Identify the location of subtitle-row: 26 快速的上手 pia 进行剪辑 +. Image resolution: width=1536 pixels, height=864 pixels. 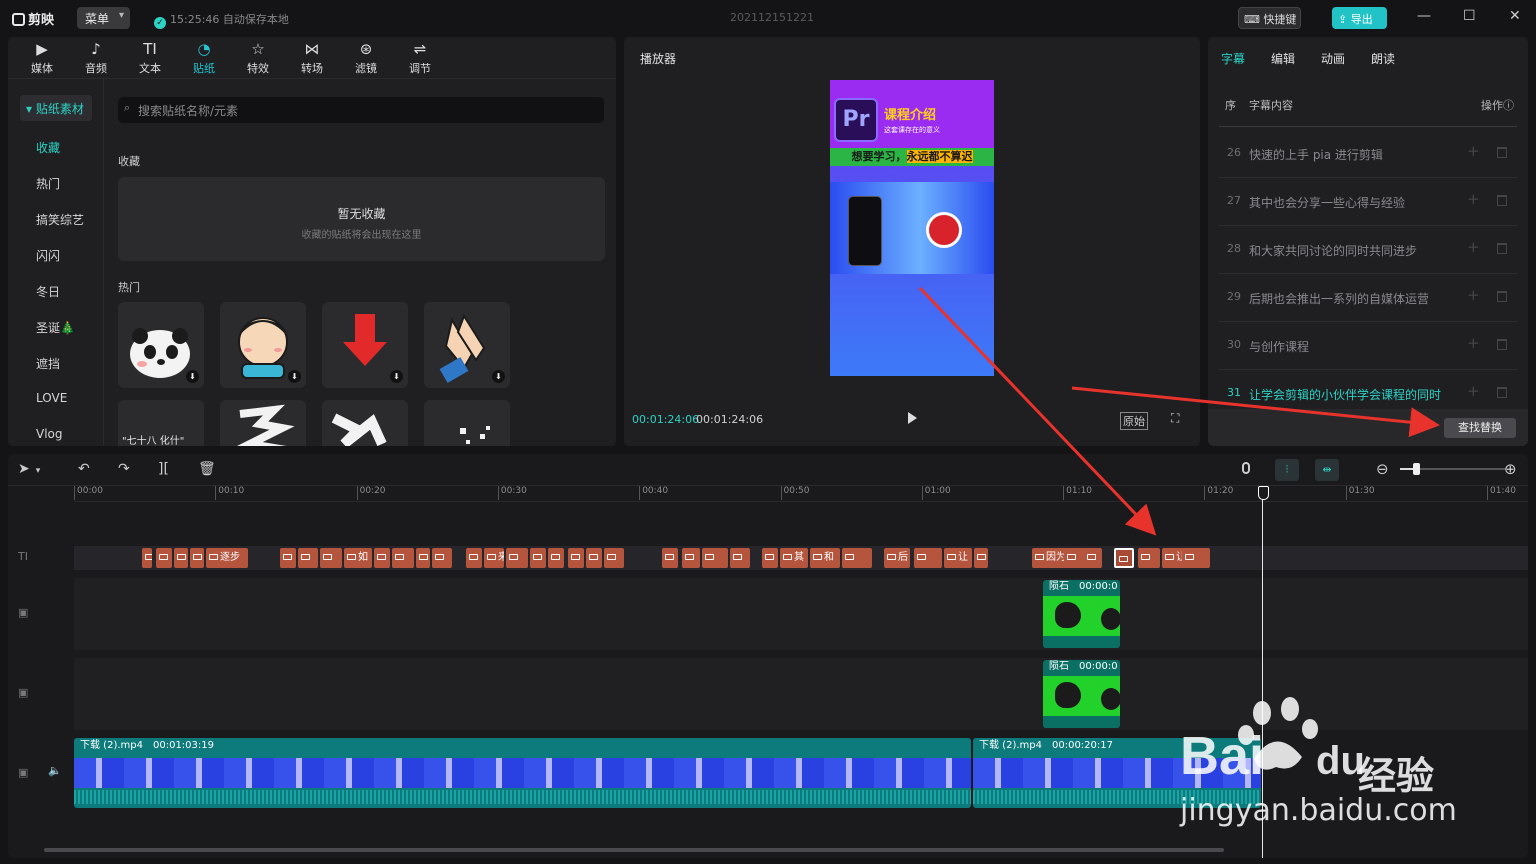
(1368, 154).